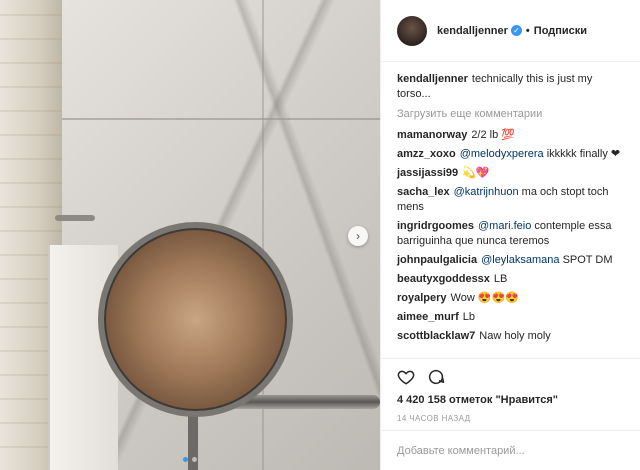  I want to click on comment-mention: @leylaksamana, so click(520, 260).